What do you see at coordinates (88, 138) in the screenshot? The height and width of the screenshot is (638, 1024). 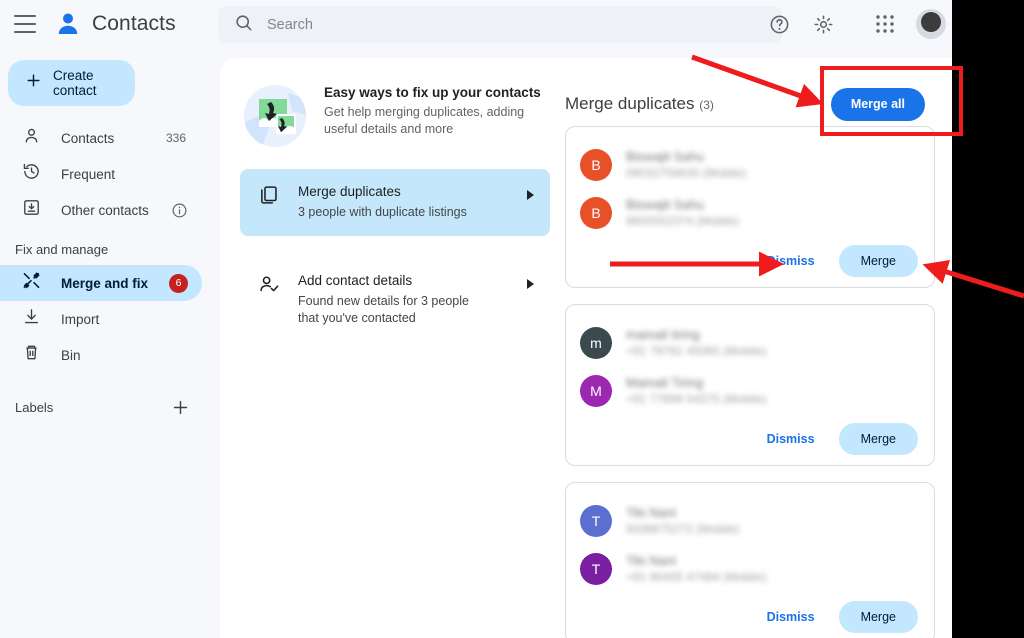 I see `sidebar-item-contacts-label: Contacts` at bounding box center [88, 138].